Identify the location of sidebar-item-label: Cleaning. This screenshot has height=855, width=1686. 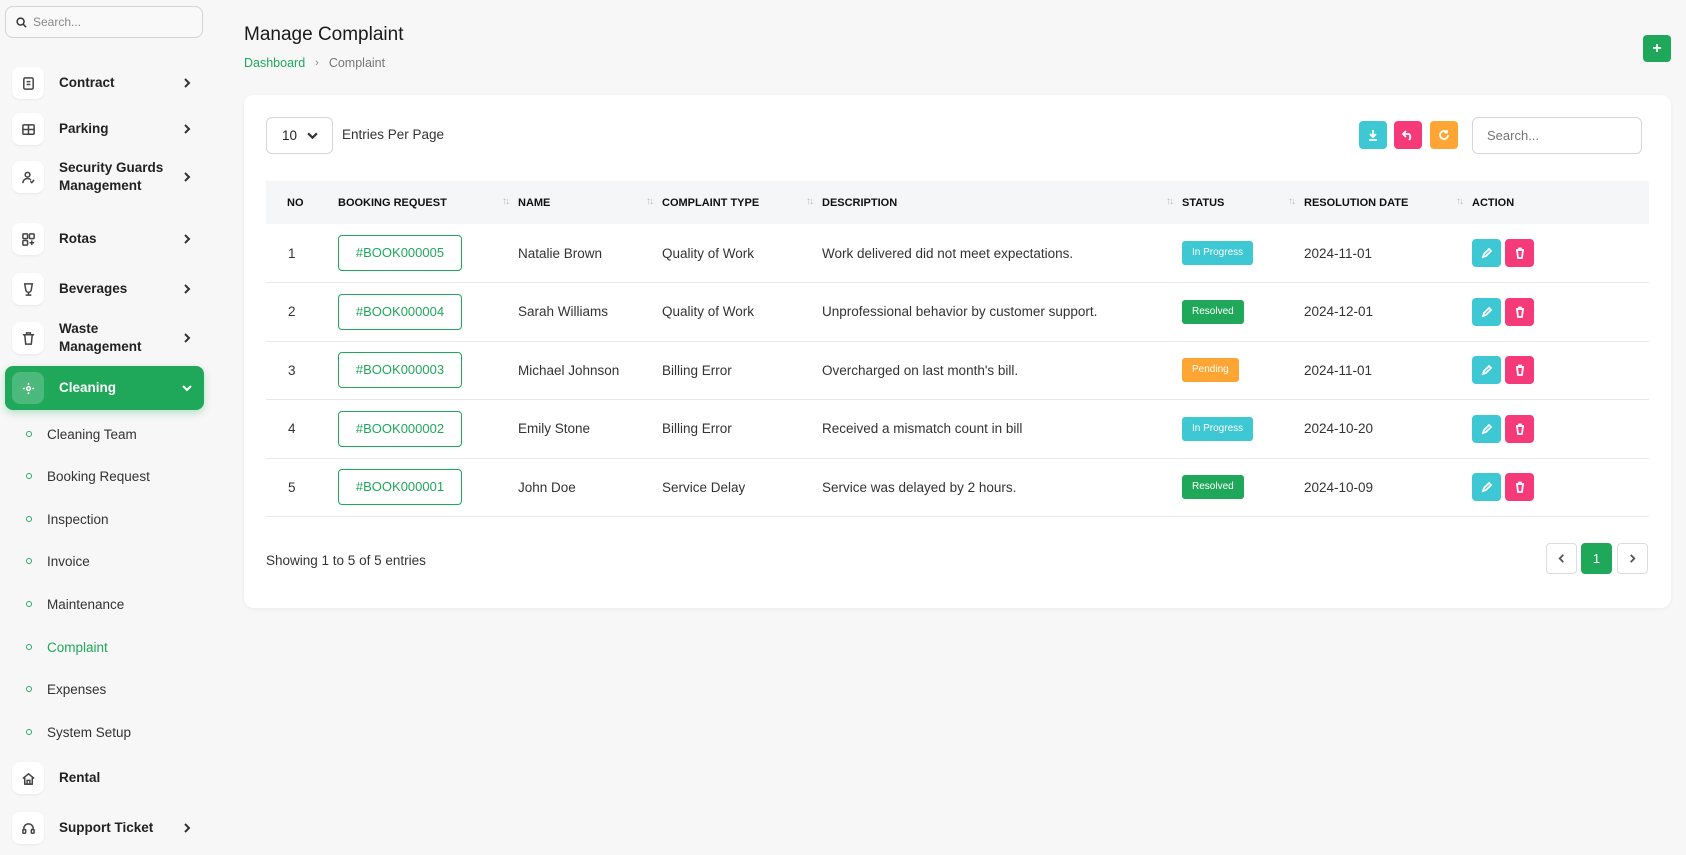
(88, 387).